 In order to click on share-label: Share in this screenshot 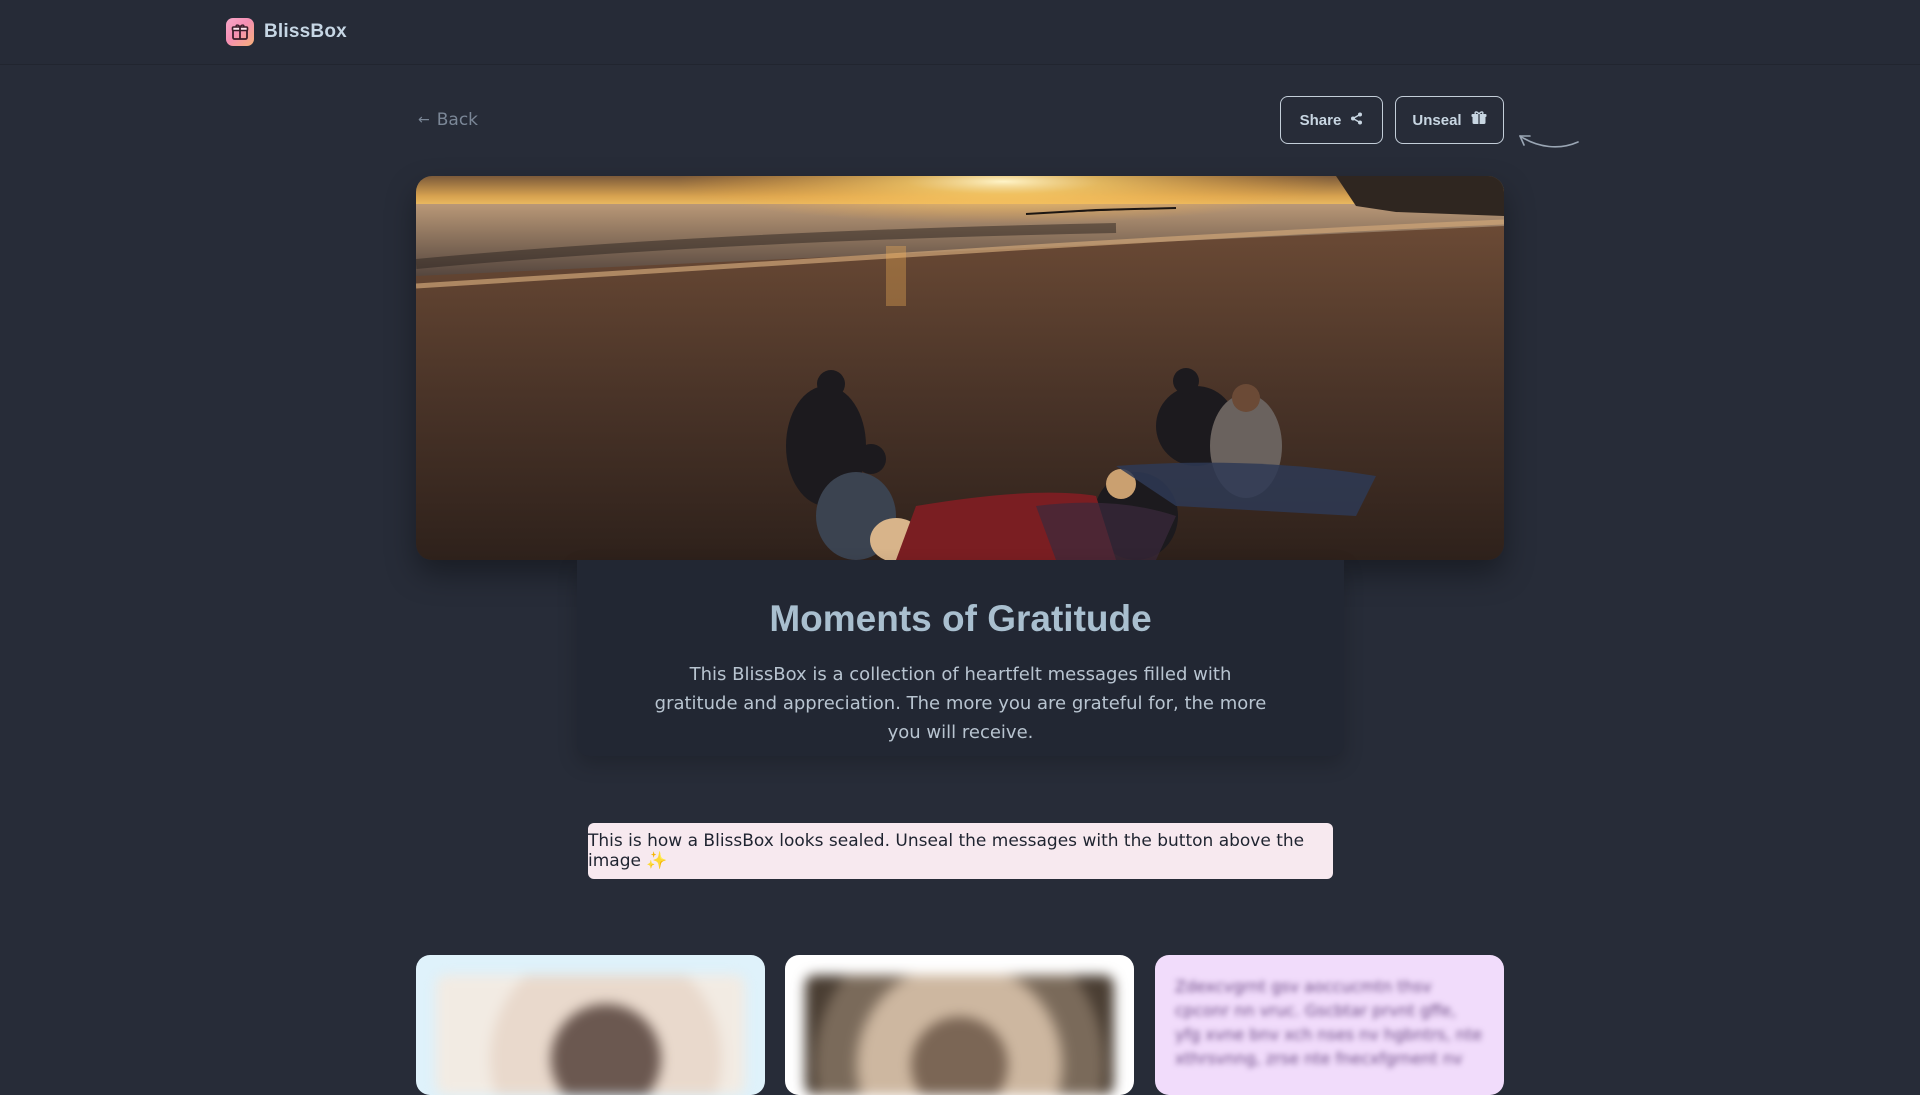, I will do `click(1320, 120)`.